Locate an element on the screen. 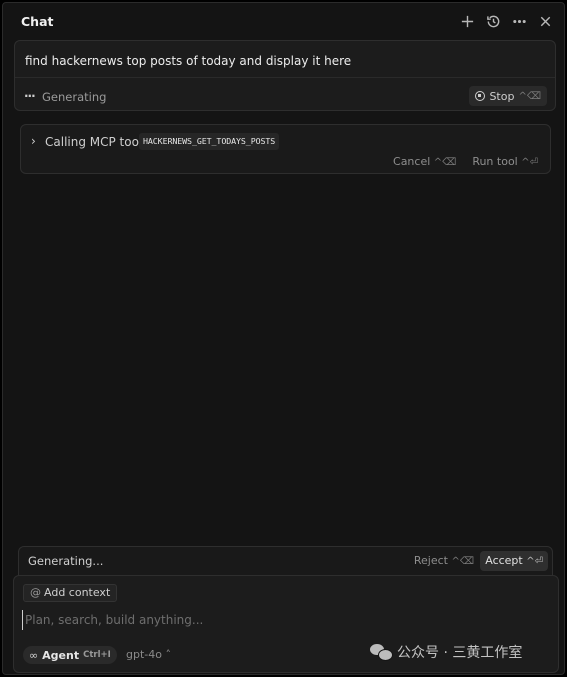 The width and height of the screenshot is (567, 677). chevron-up-icon: ˄ is located at coordinates (168, 654).